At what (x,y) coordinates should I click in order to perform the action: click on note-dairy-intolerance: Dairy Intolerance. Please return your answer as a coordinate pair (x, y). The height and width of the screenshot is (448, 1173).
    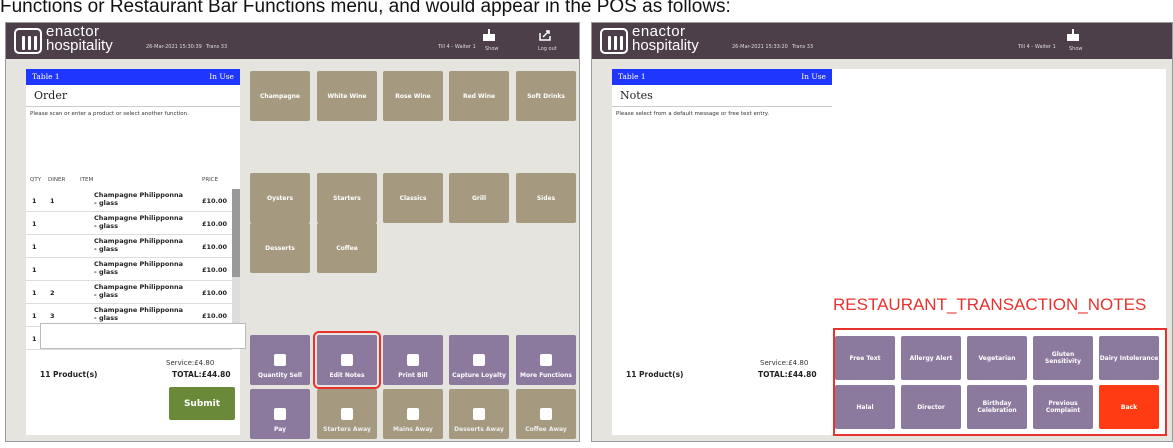
    Looking at the image, I should click on (1129, 358).